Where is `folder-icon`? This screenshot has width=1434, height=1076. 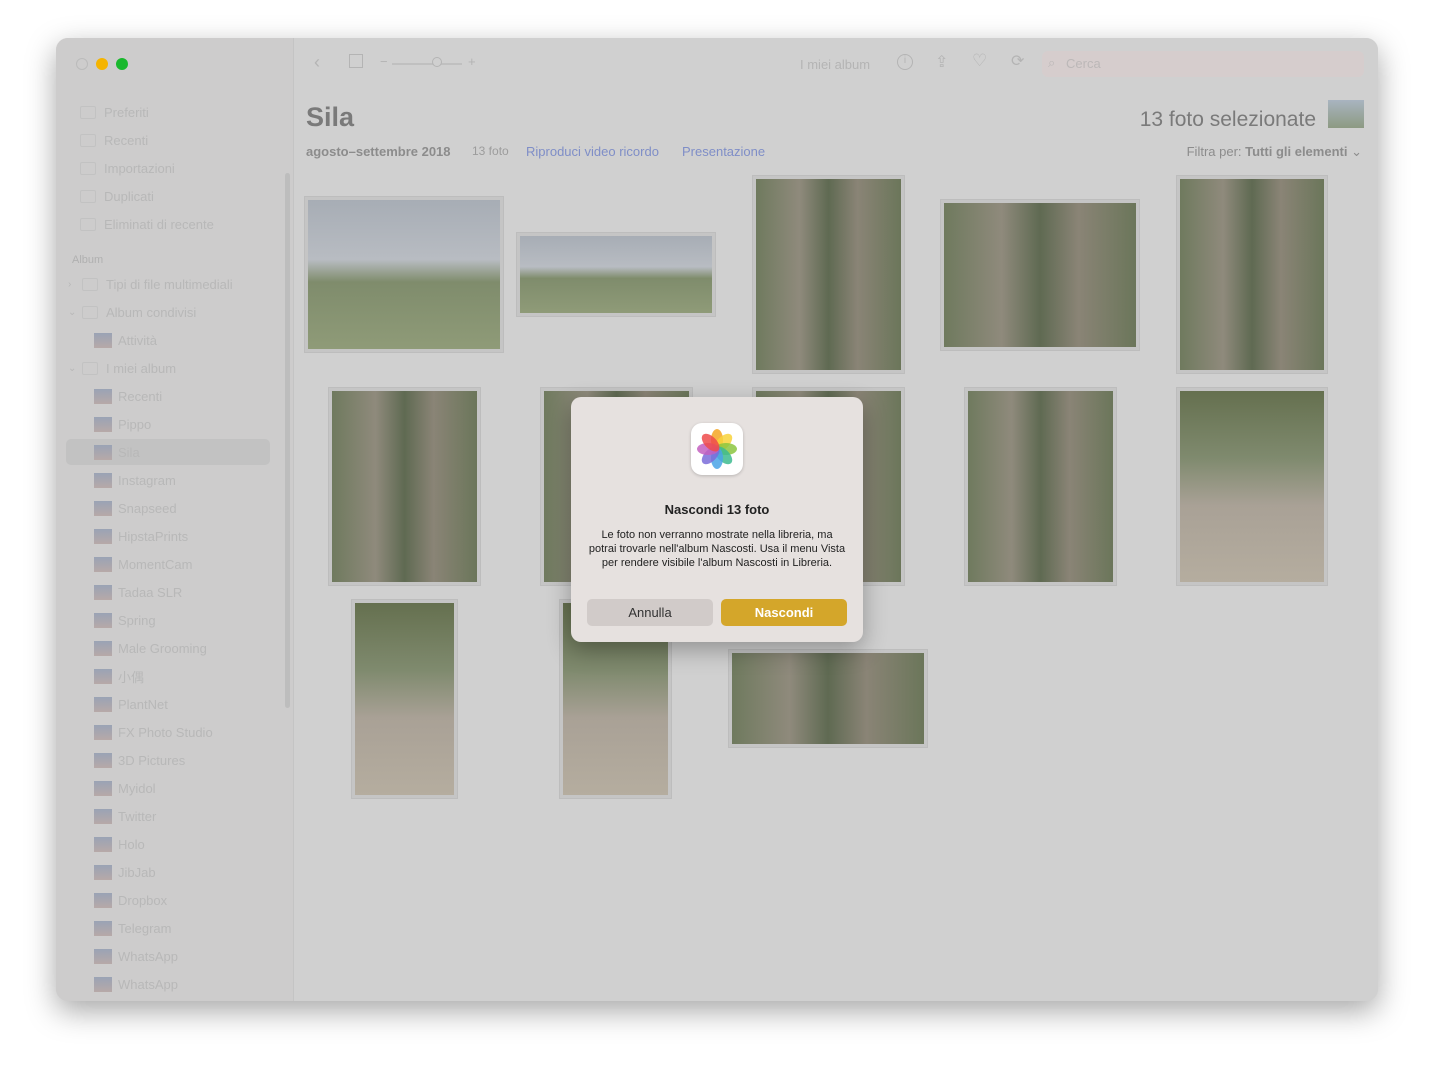 folder-icon is located at coordinates (90, 284).